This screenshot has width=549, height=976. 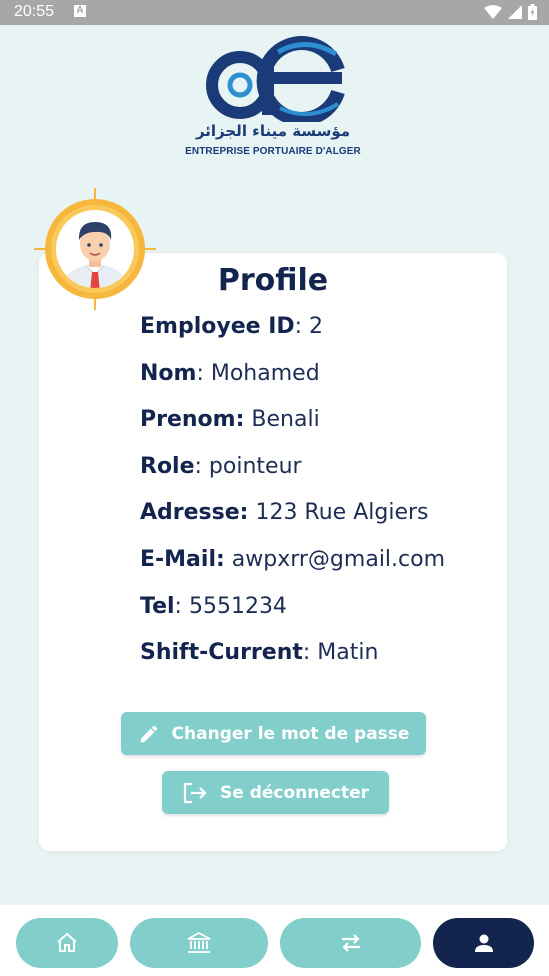 I want to click on field-label: Role, so click(x=167, y=466).